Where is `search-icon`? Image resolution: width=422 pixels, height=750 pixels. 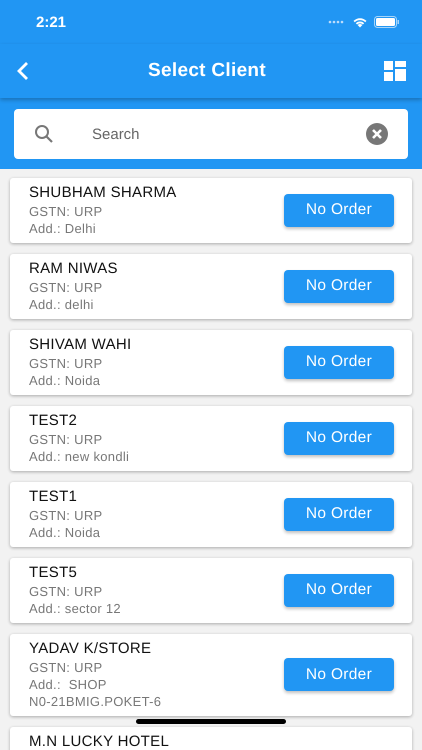
search-icon is located at coordinates (44, 134).